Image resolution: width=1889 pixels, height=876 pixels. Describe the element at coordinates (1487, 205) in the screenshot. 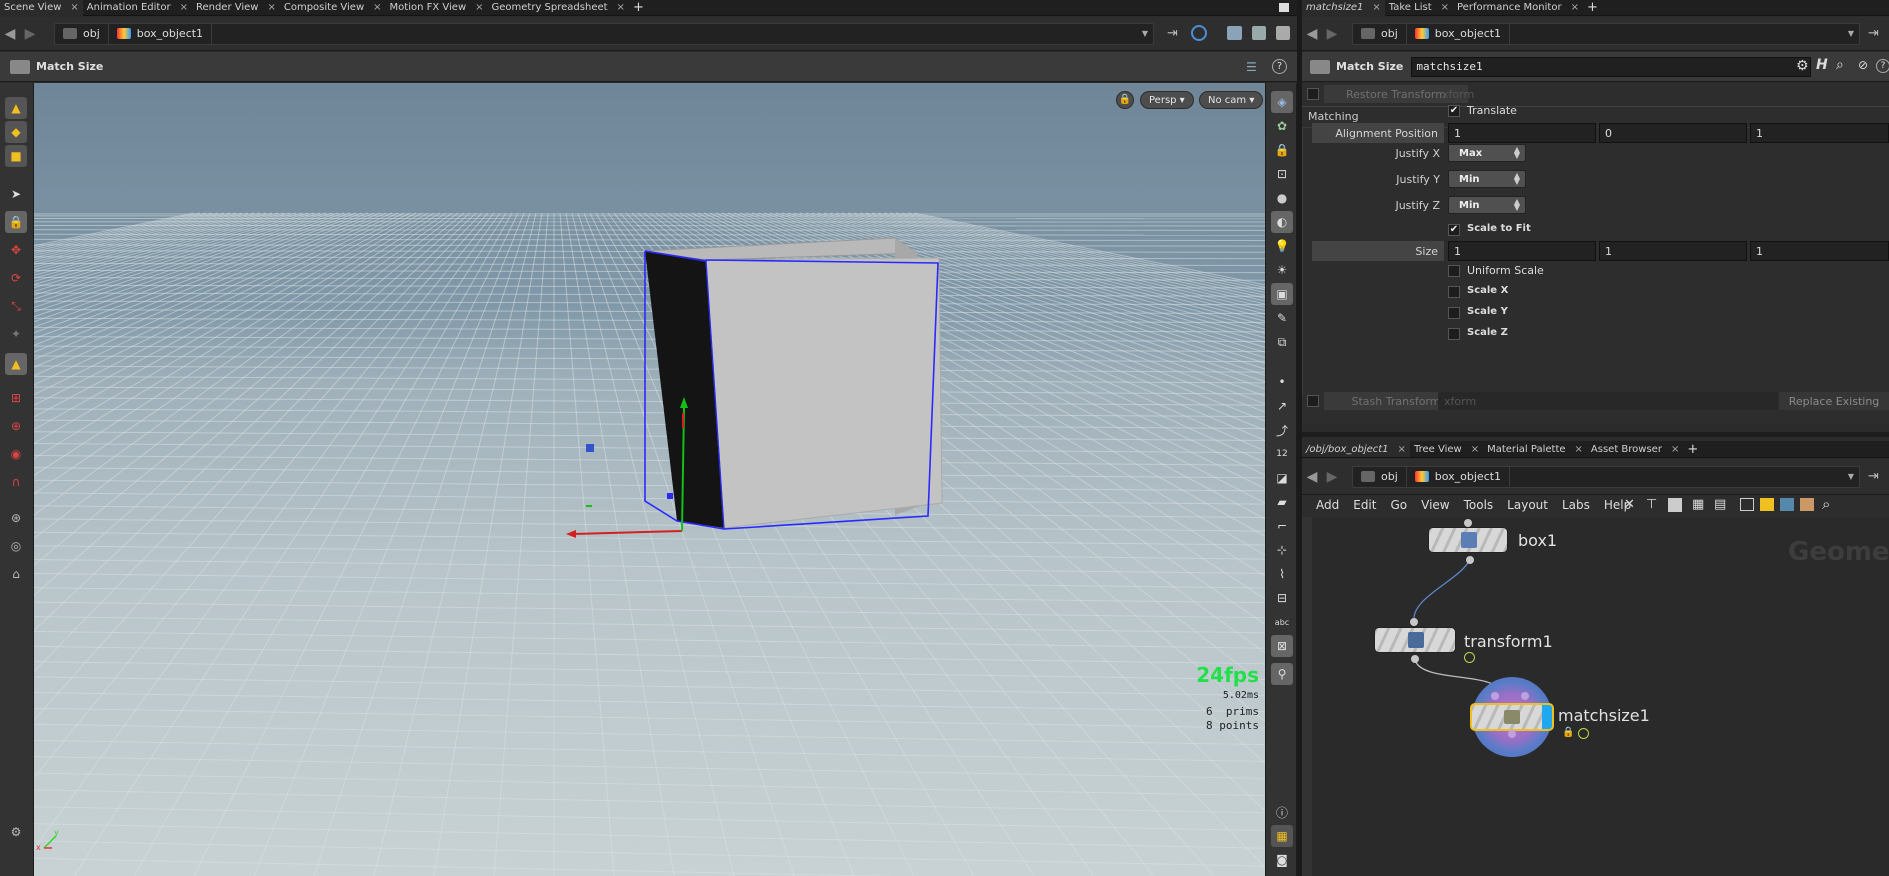

I see `justify-z-select: Min ▲ ▼` at that location.